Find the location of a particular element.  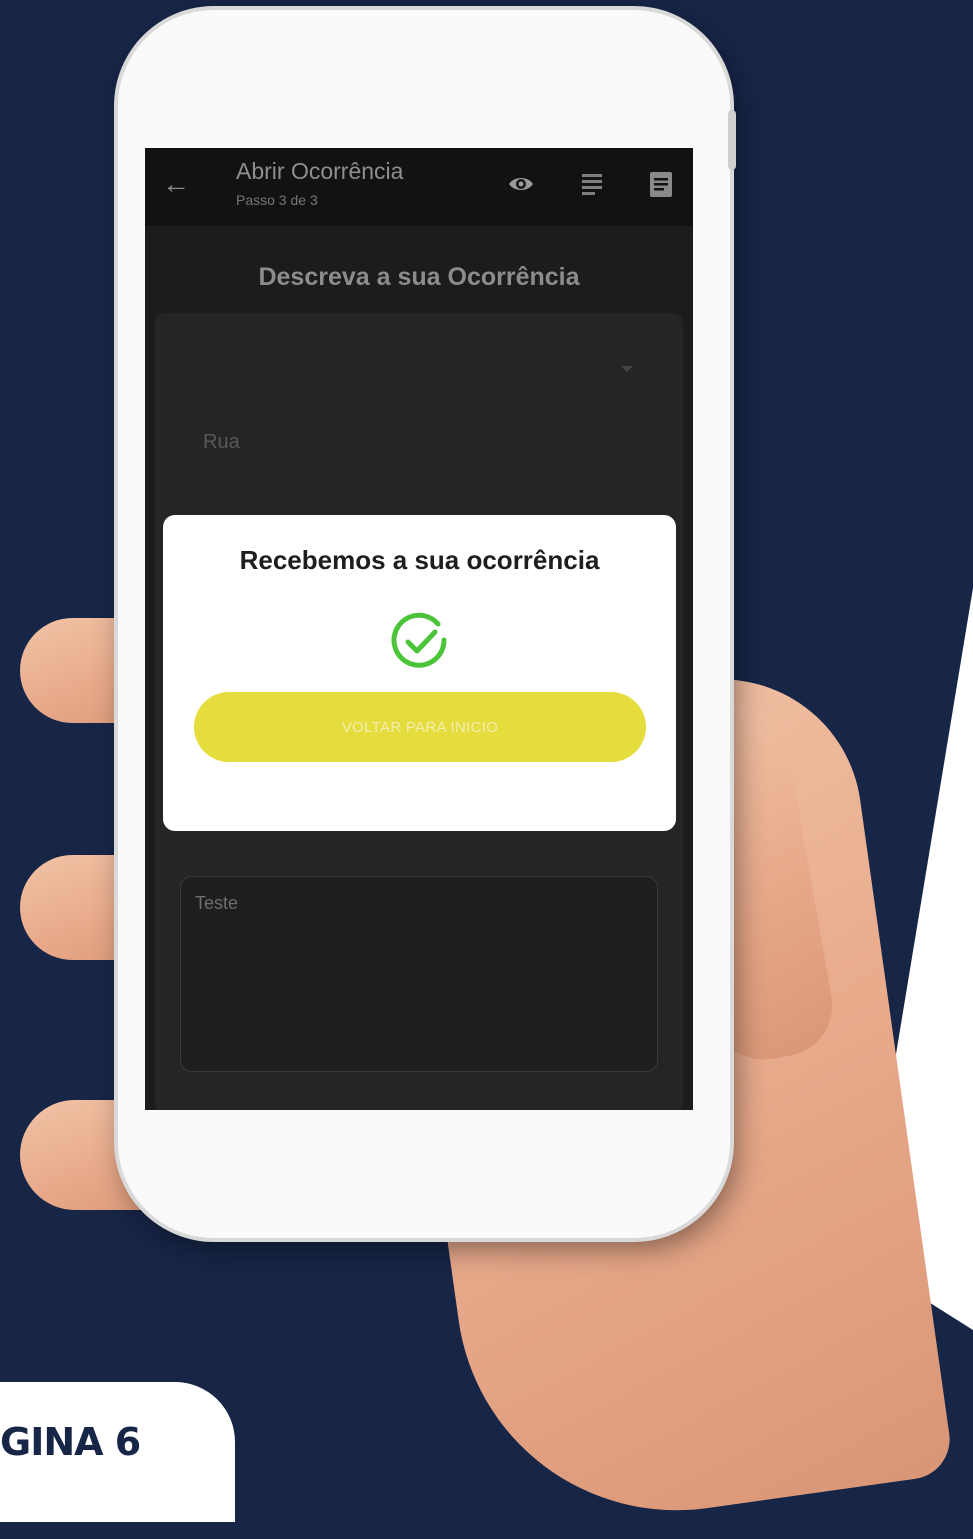

list-icon is located at coordinates (592, 184).